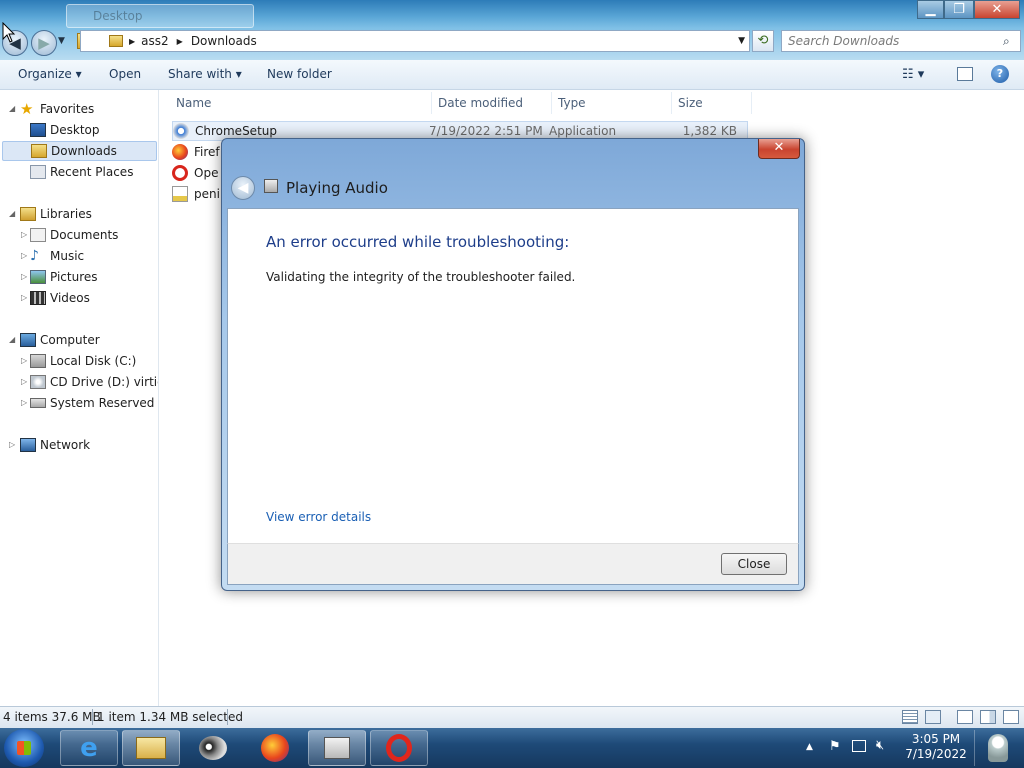 The image size is (1024, 768). Describe the element at coordinates (936, 754) in the screenshot. I see `clock-date: 7/19/2022` at that location.